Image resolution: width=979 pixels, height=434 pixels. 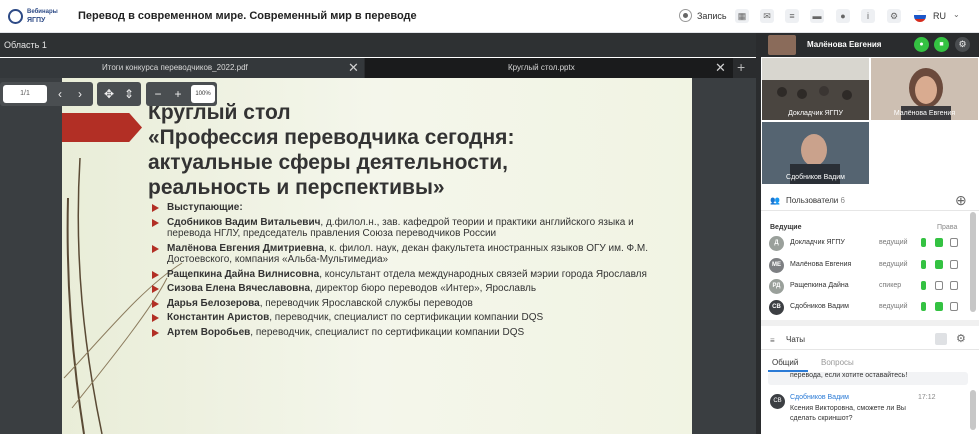 I want to click on video-label: Сдобников Вадим, so click(x=815, y=177).